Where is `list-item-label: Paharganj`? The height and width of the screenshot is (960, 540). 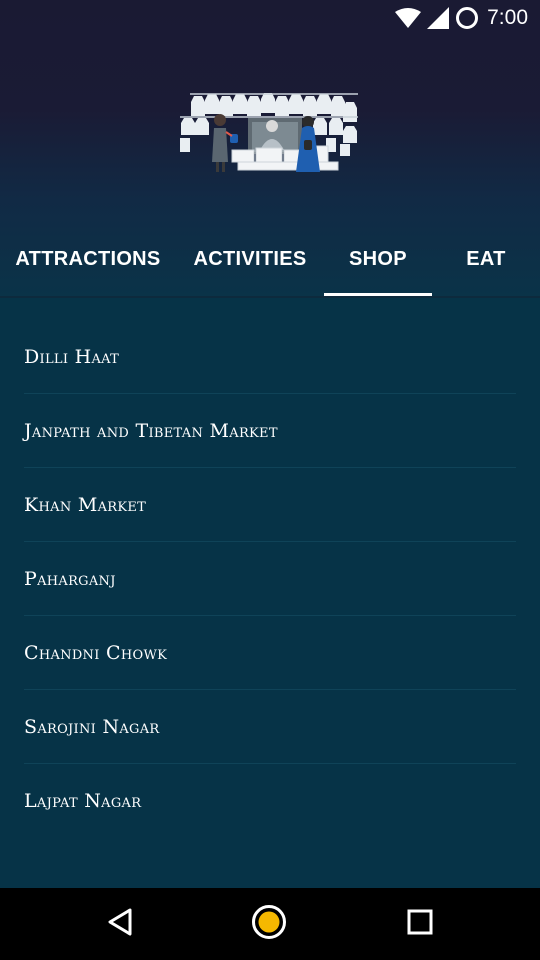
list-item-label: Paharganj is located at coordinates (70, 578).